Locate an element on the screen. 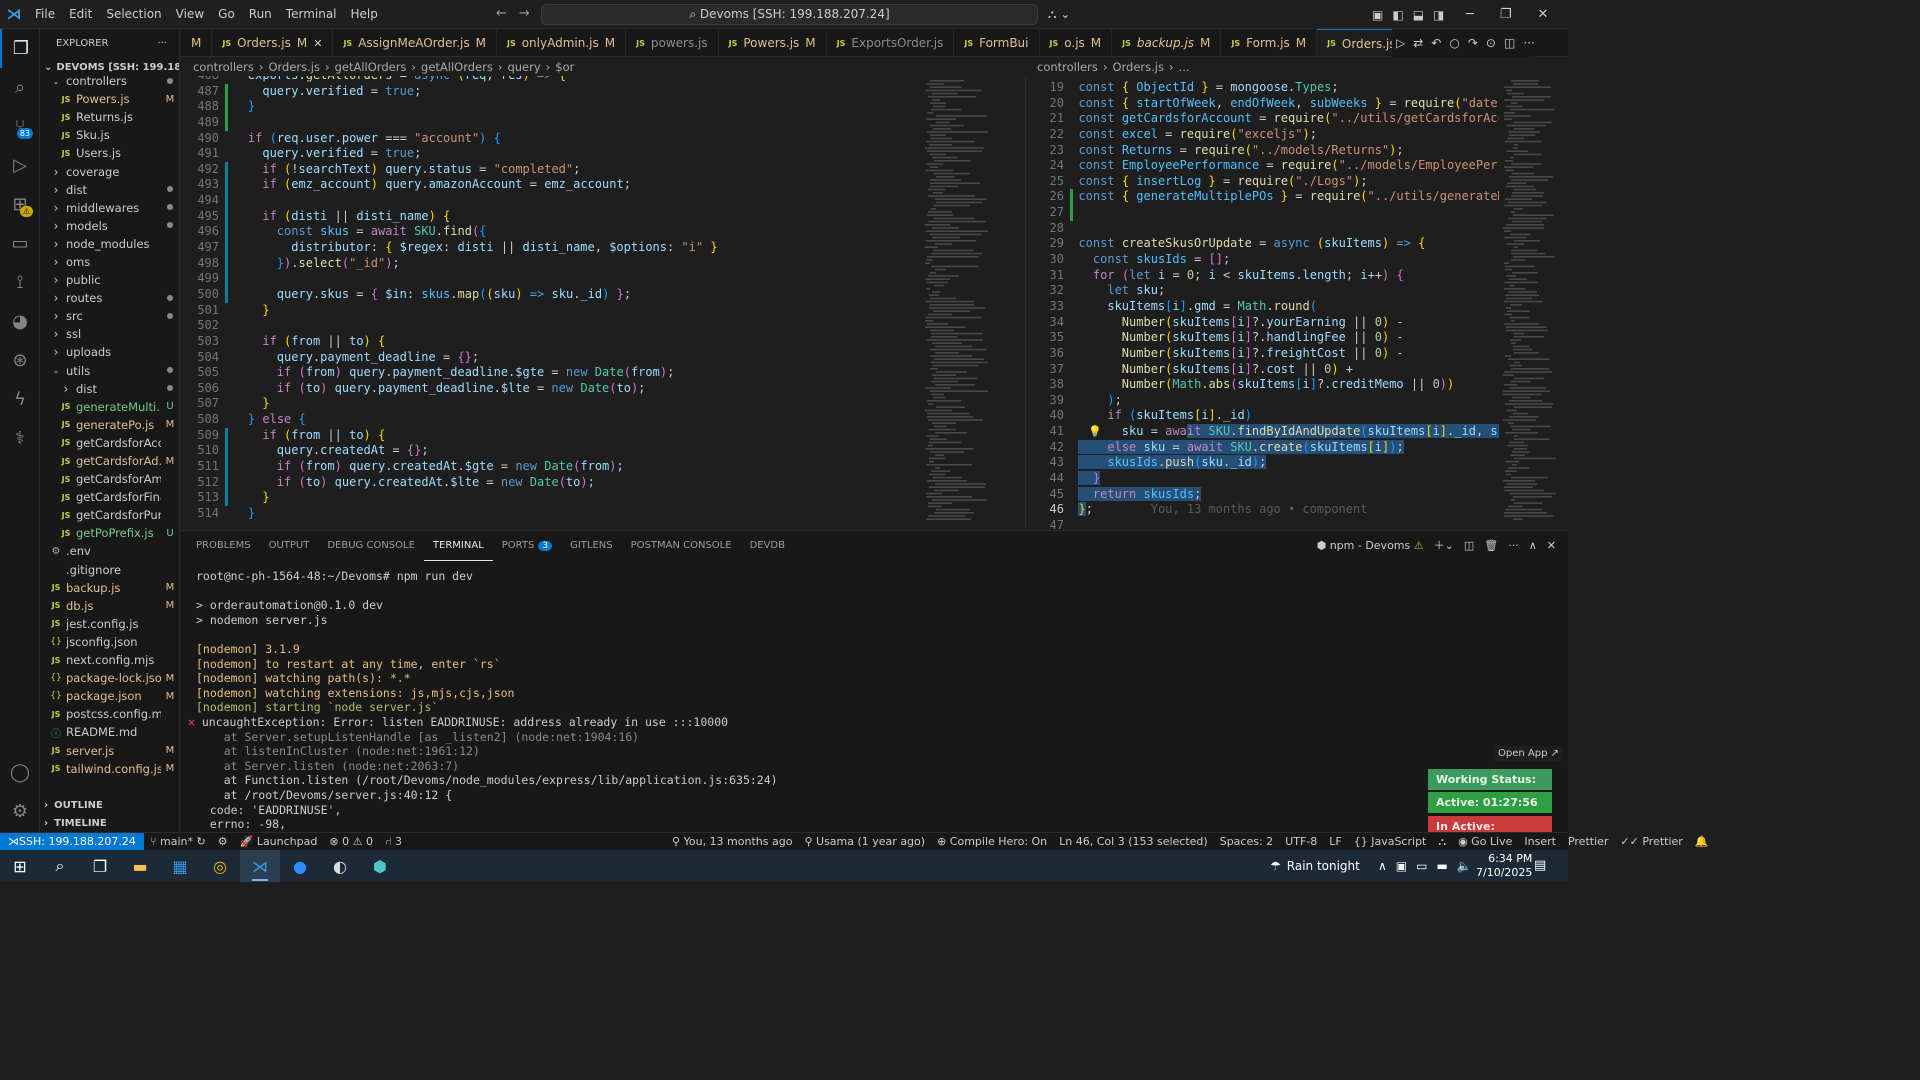 Image resolution: width=1920 pixels, height=1080 pixels. file-item: {} jsconfig.json is located at coordinates (109, 642).